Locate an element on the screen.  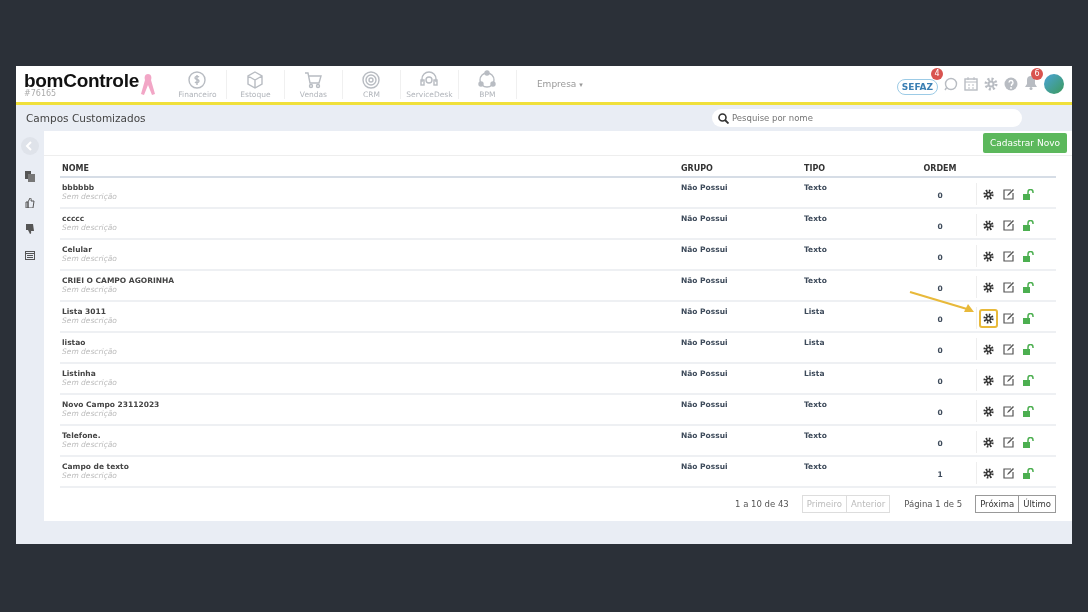
dollar-coin-icon is located at coordinates (197, 79).